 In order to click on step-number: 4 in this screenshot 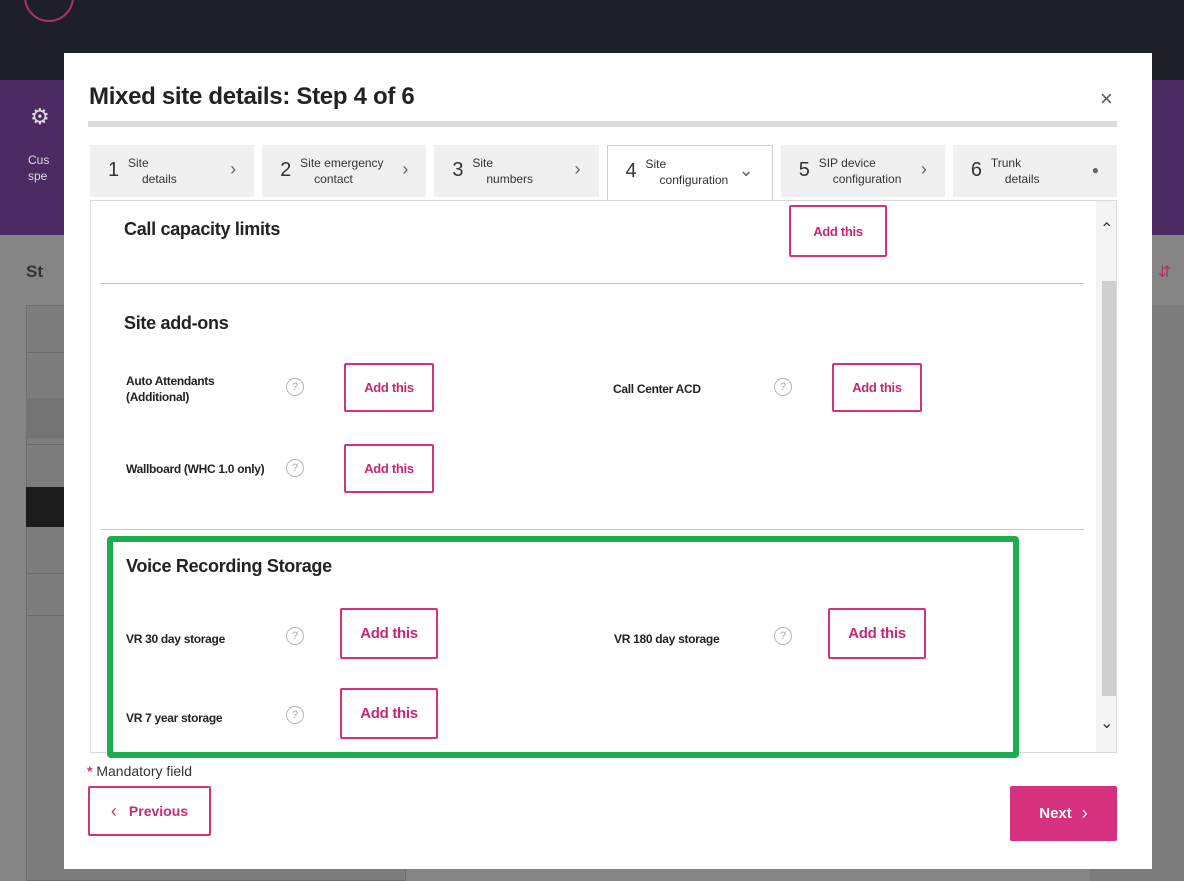, I will do `click(631, 171)`.